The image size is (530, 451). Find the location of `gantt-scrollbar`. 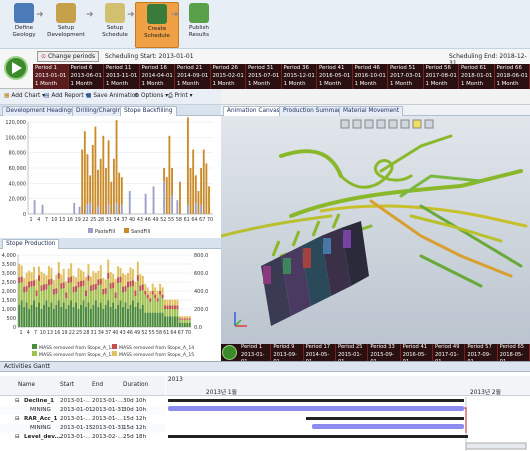

gantt-scrollbar is located at coordinates (496, 446).